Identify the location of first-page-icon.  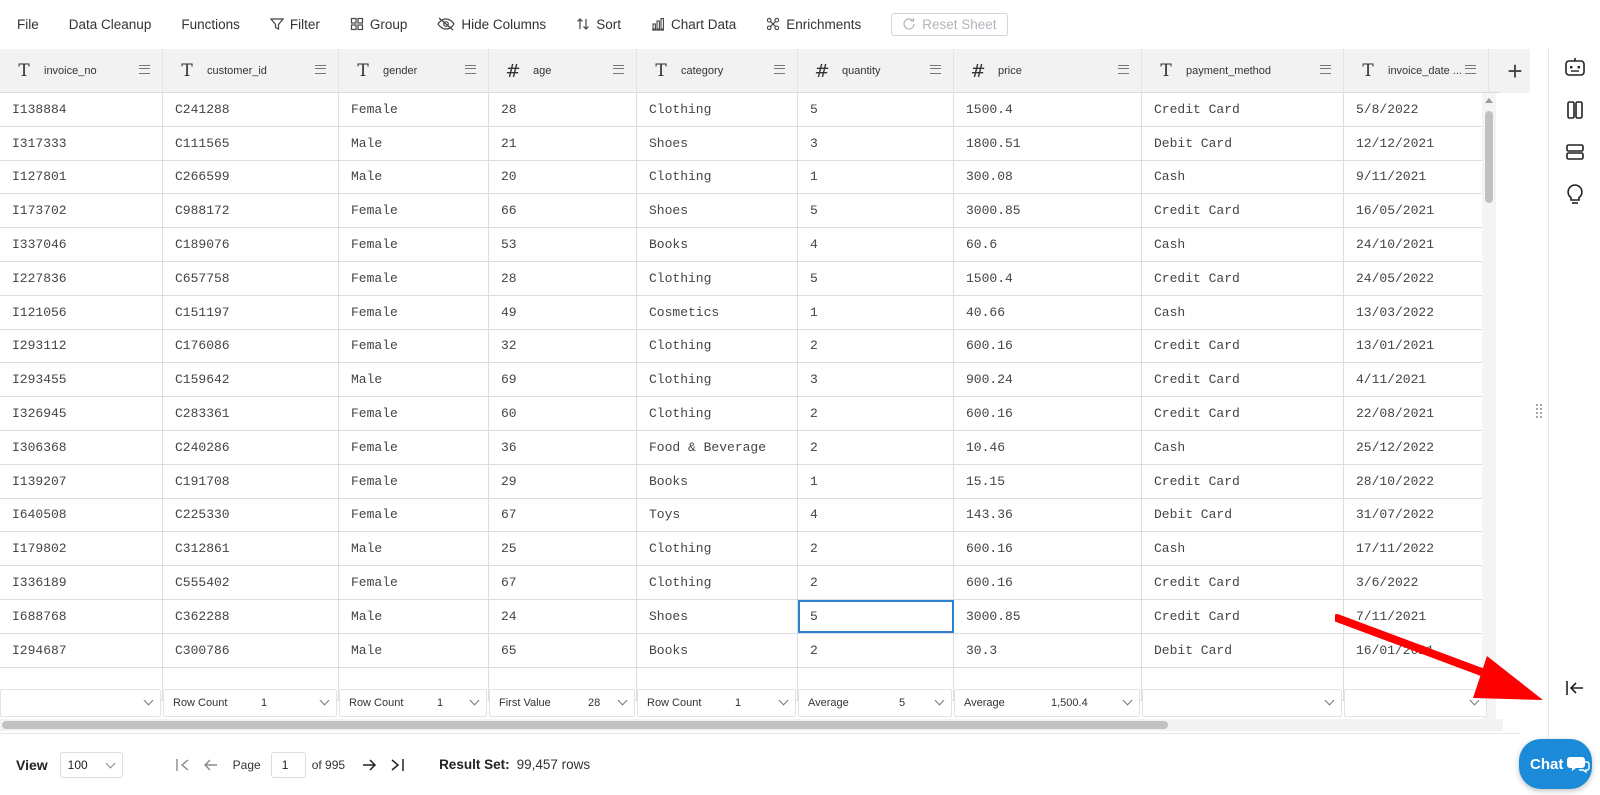
(183, 765).